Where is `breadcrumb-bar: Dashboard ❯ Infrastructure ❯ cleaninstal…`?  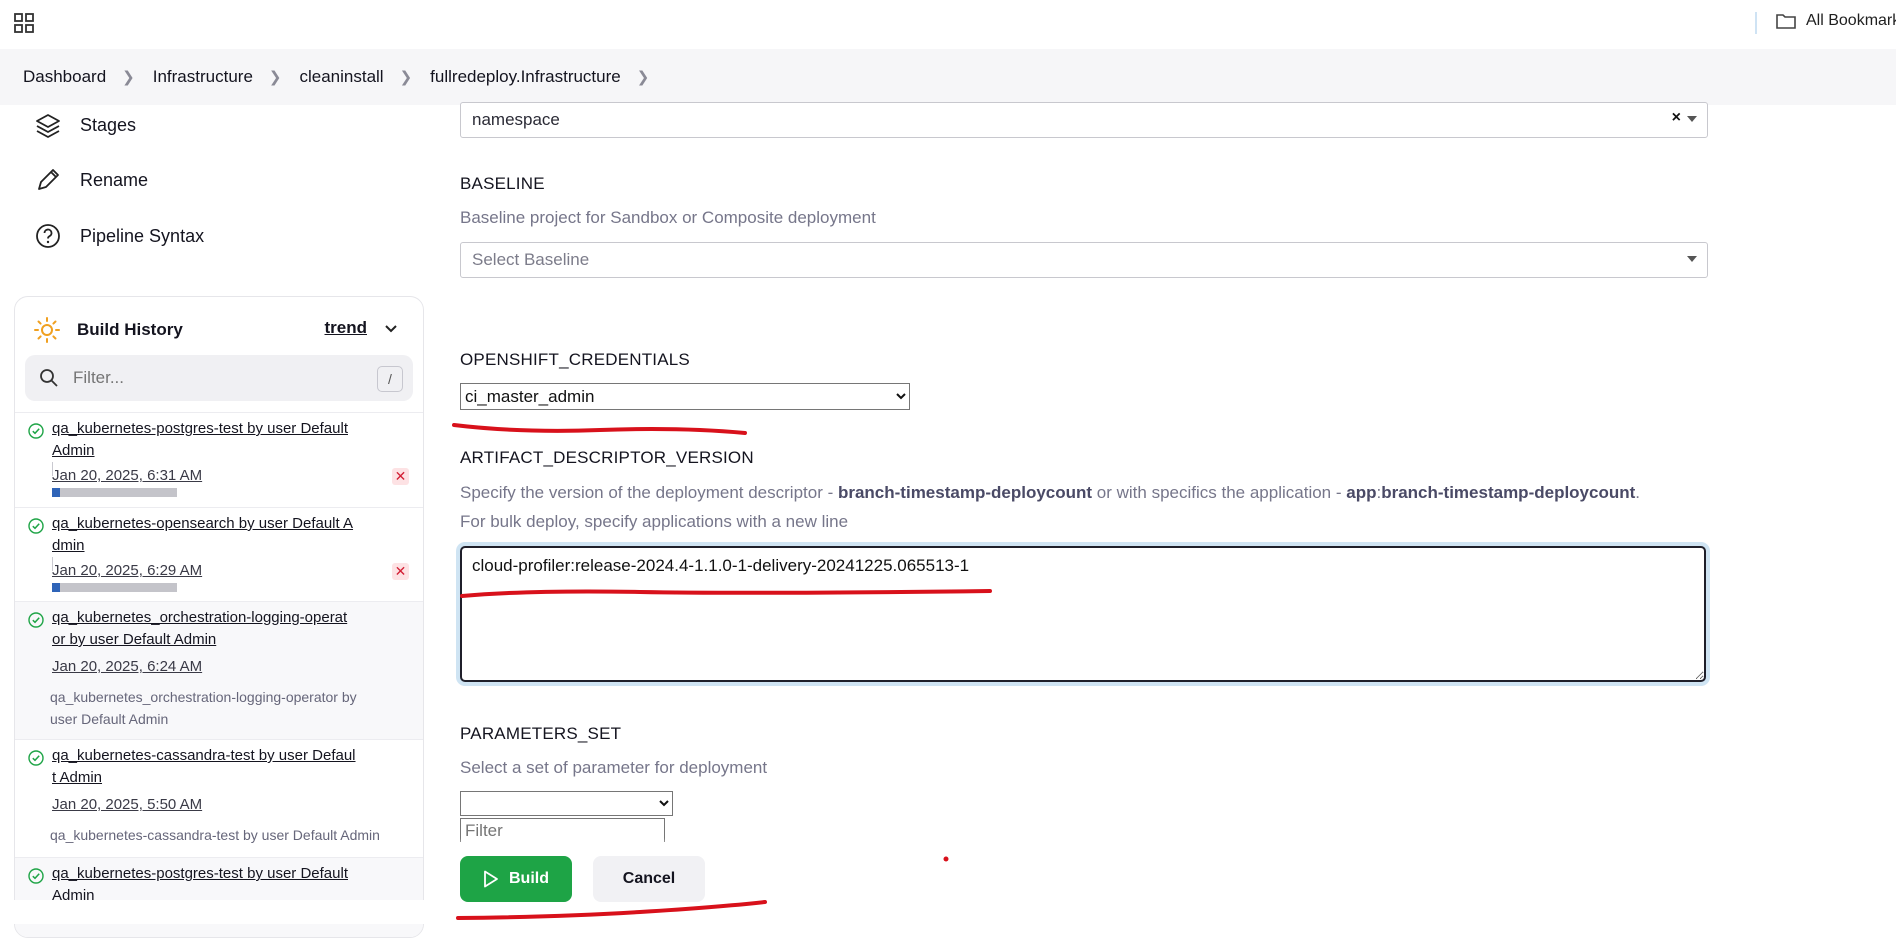
breadcrumb-bar: Dashboard ❯ Infrastructure ❯ cleaninstal… is located at coordinates (948, 77).